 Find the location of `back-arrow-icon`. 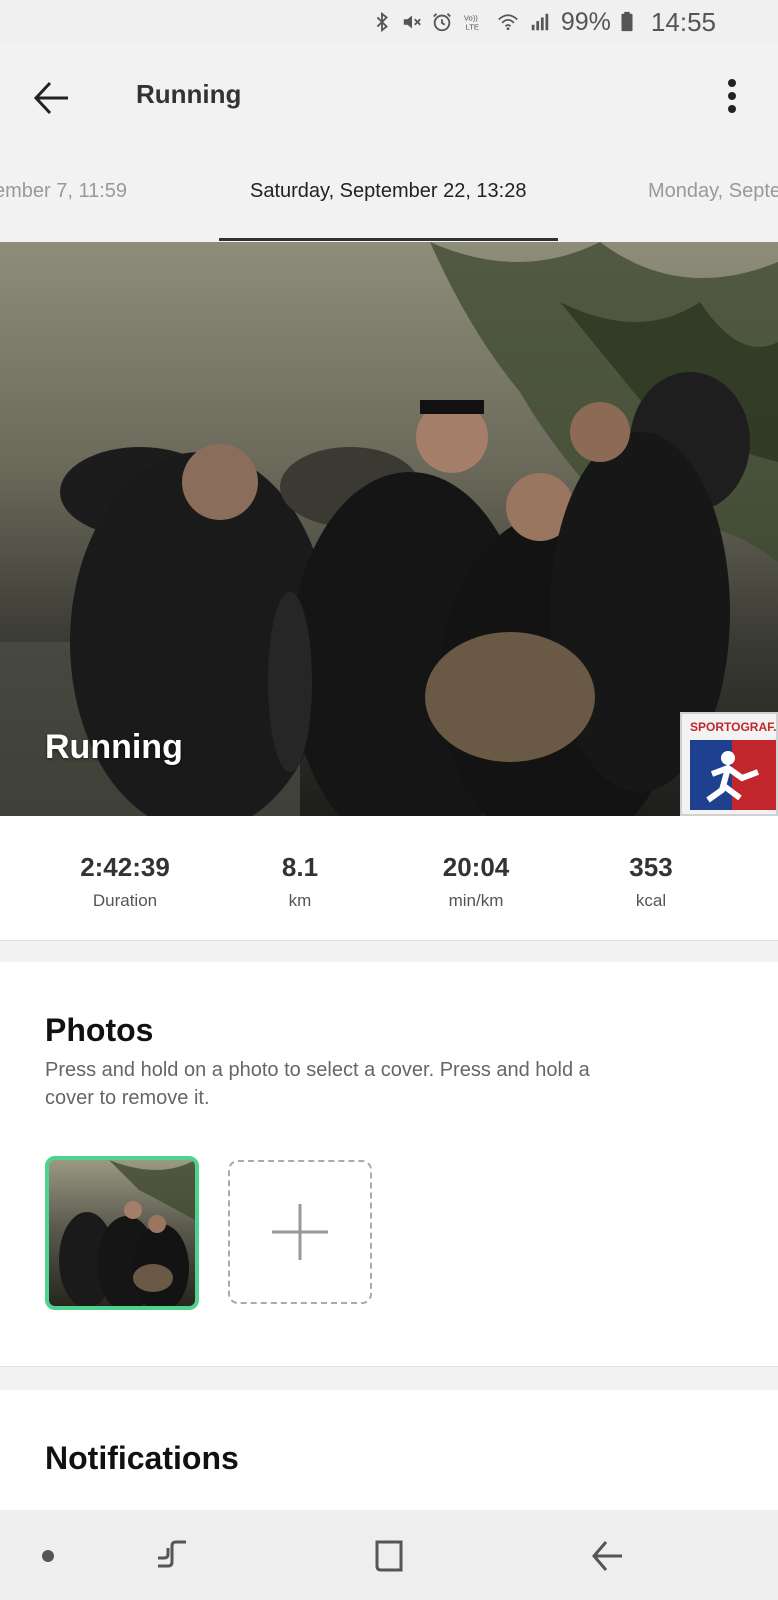

back-arrow-icon is located at coordinates (607, 1556).